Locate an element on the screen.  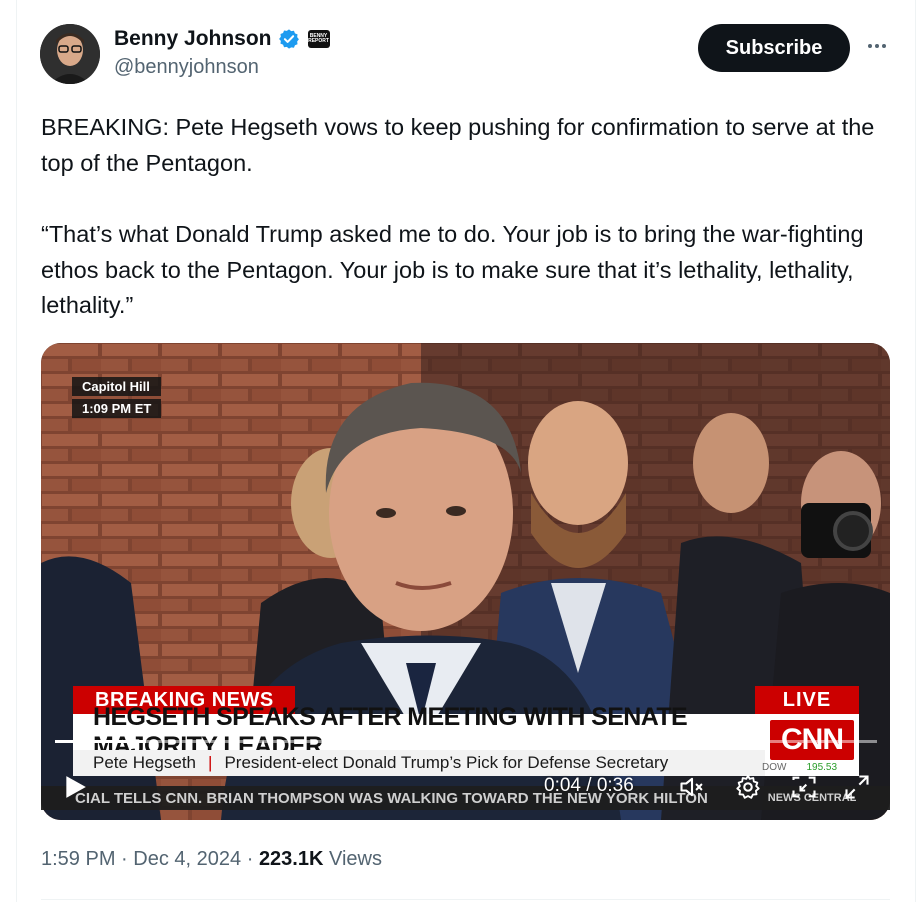
subscribe-button: Subscribe is located at coordinates (774, 48).